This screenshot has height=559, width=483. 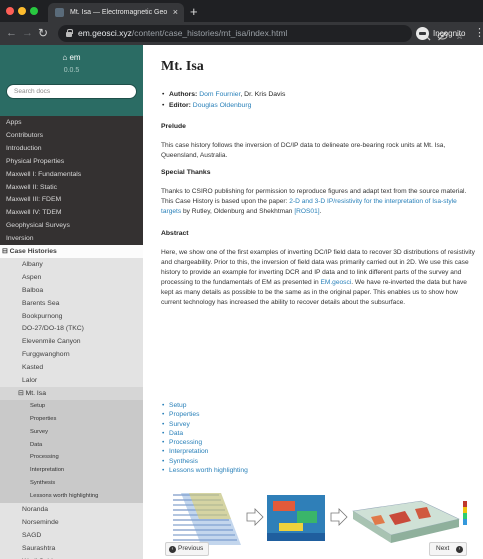 What do you see at coordinates (71, 432) in the screenshot?
I see `sidebar-item-survey: Survey` at bounding box center [71, 432].